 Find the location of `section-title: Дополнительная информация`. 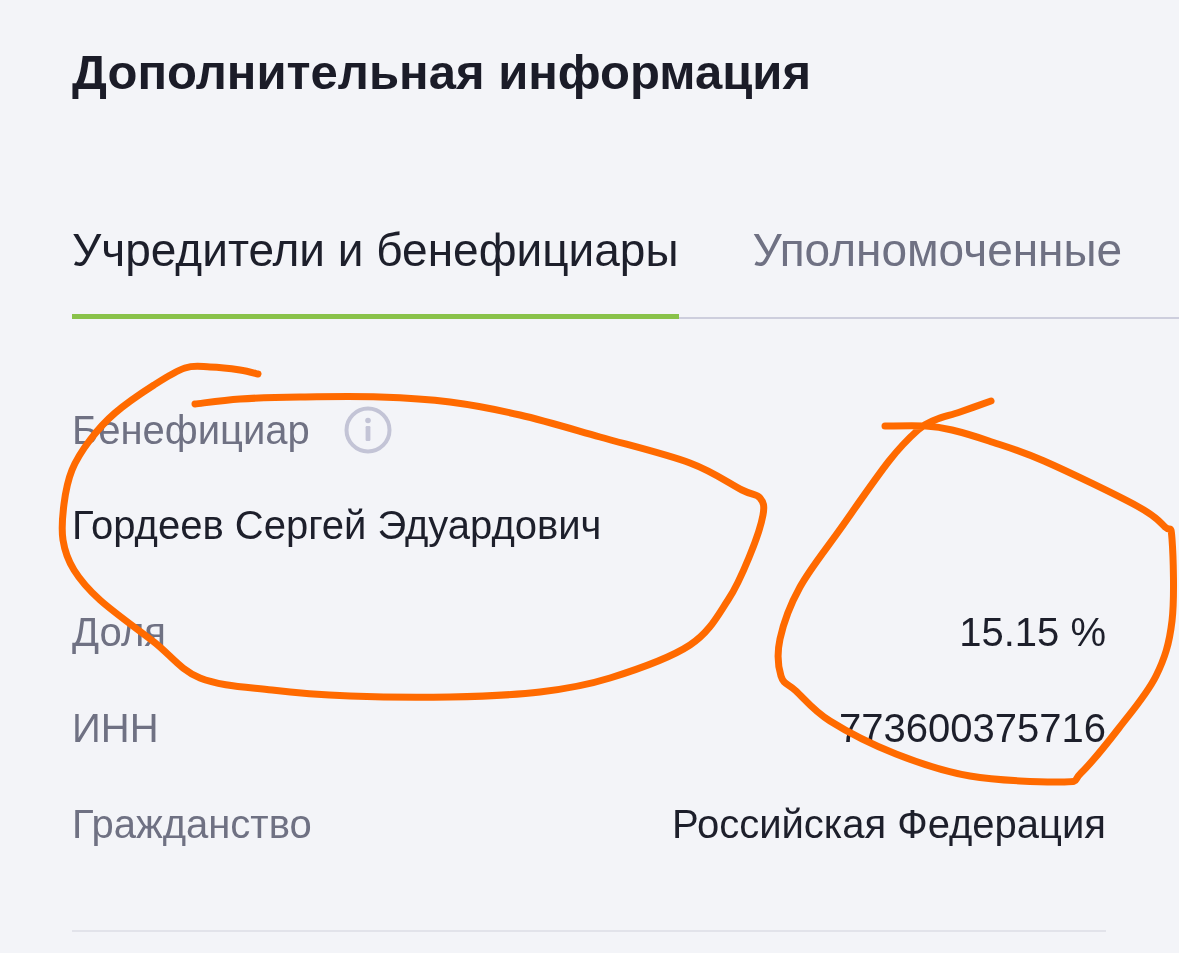

section-title: Дополнительная информация is located at coordinates (441, 72).